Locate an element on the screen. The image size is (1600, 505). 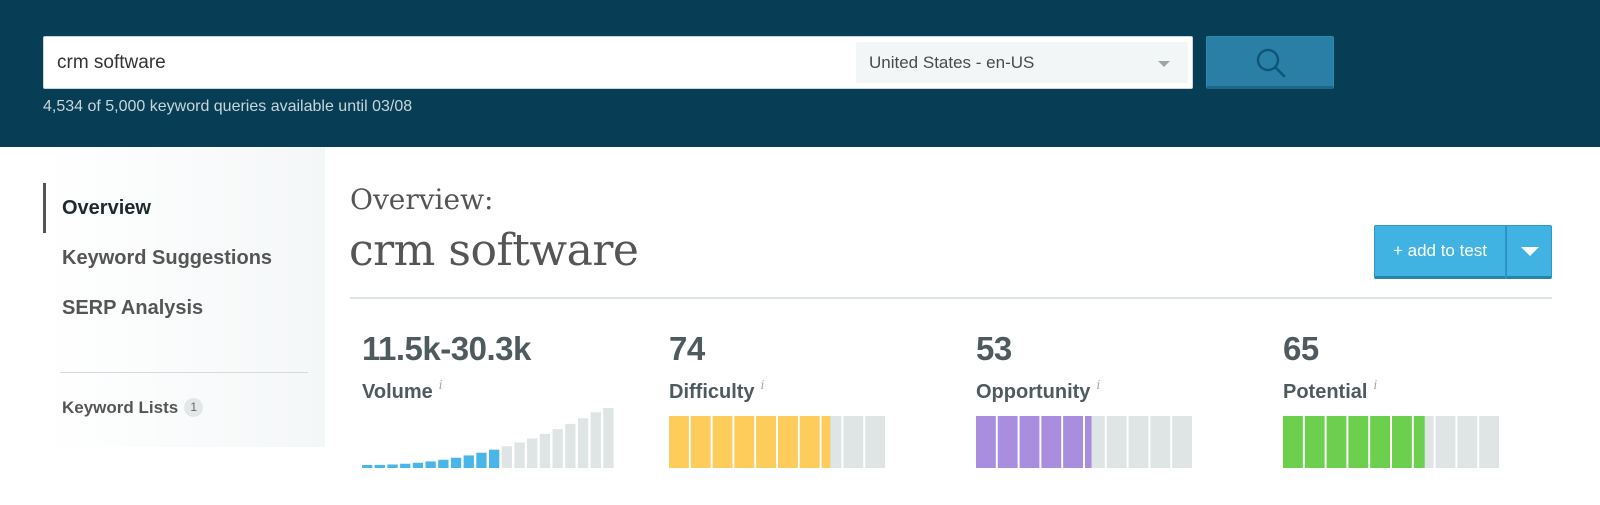
locale-select-value: United States - en-US is located at coordinates (952, 62).